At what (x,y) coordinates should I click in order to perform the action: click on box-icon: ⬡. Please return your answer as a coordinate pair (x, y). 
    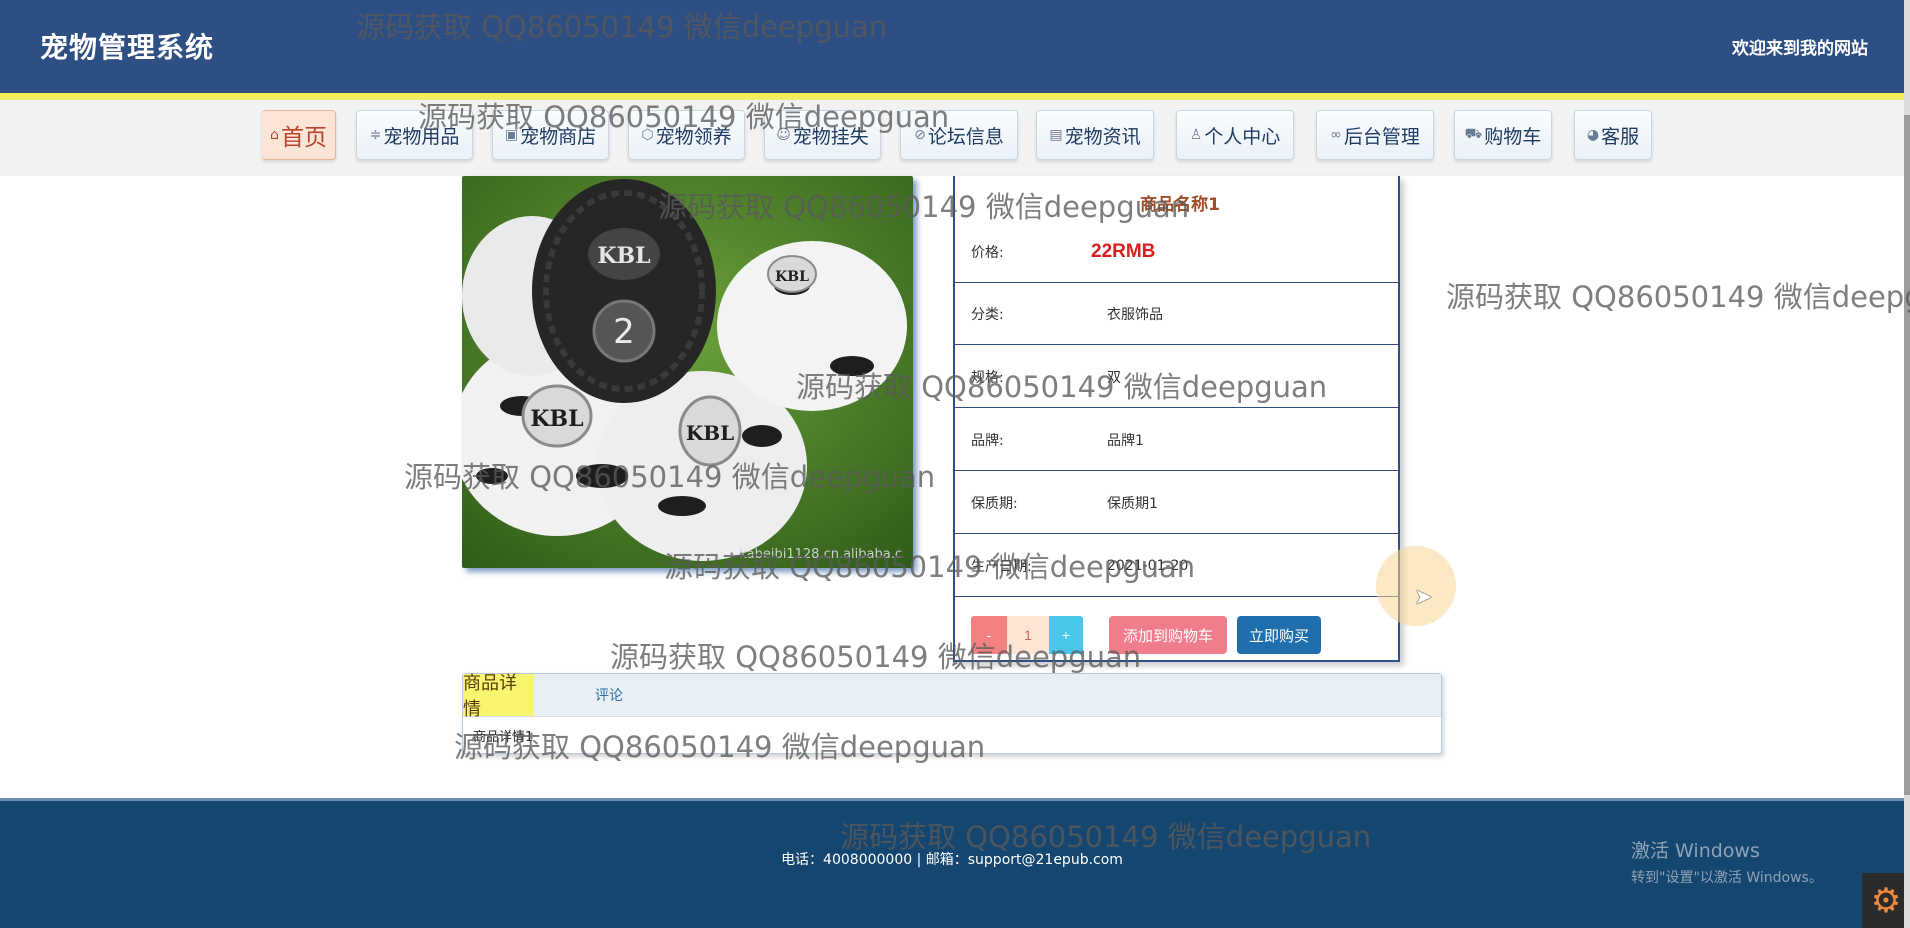
    Looking at the image, I should click on (647, 135).